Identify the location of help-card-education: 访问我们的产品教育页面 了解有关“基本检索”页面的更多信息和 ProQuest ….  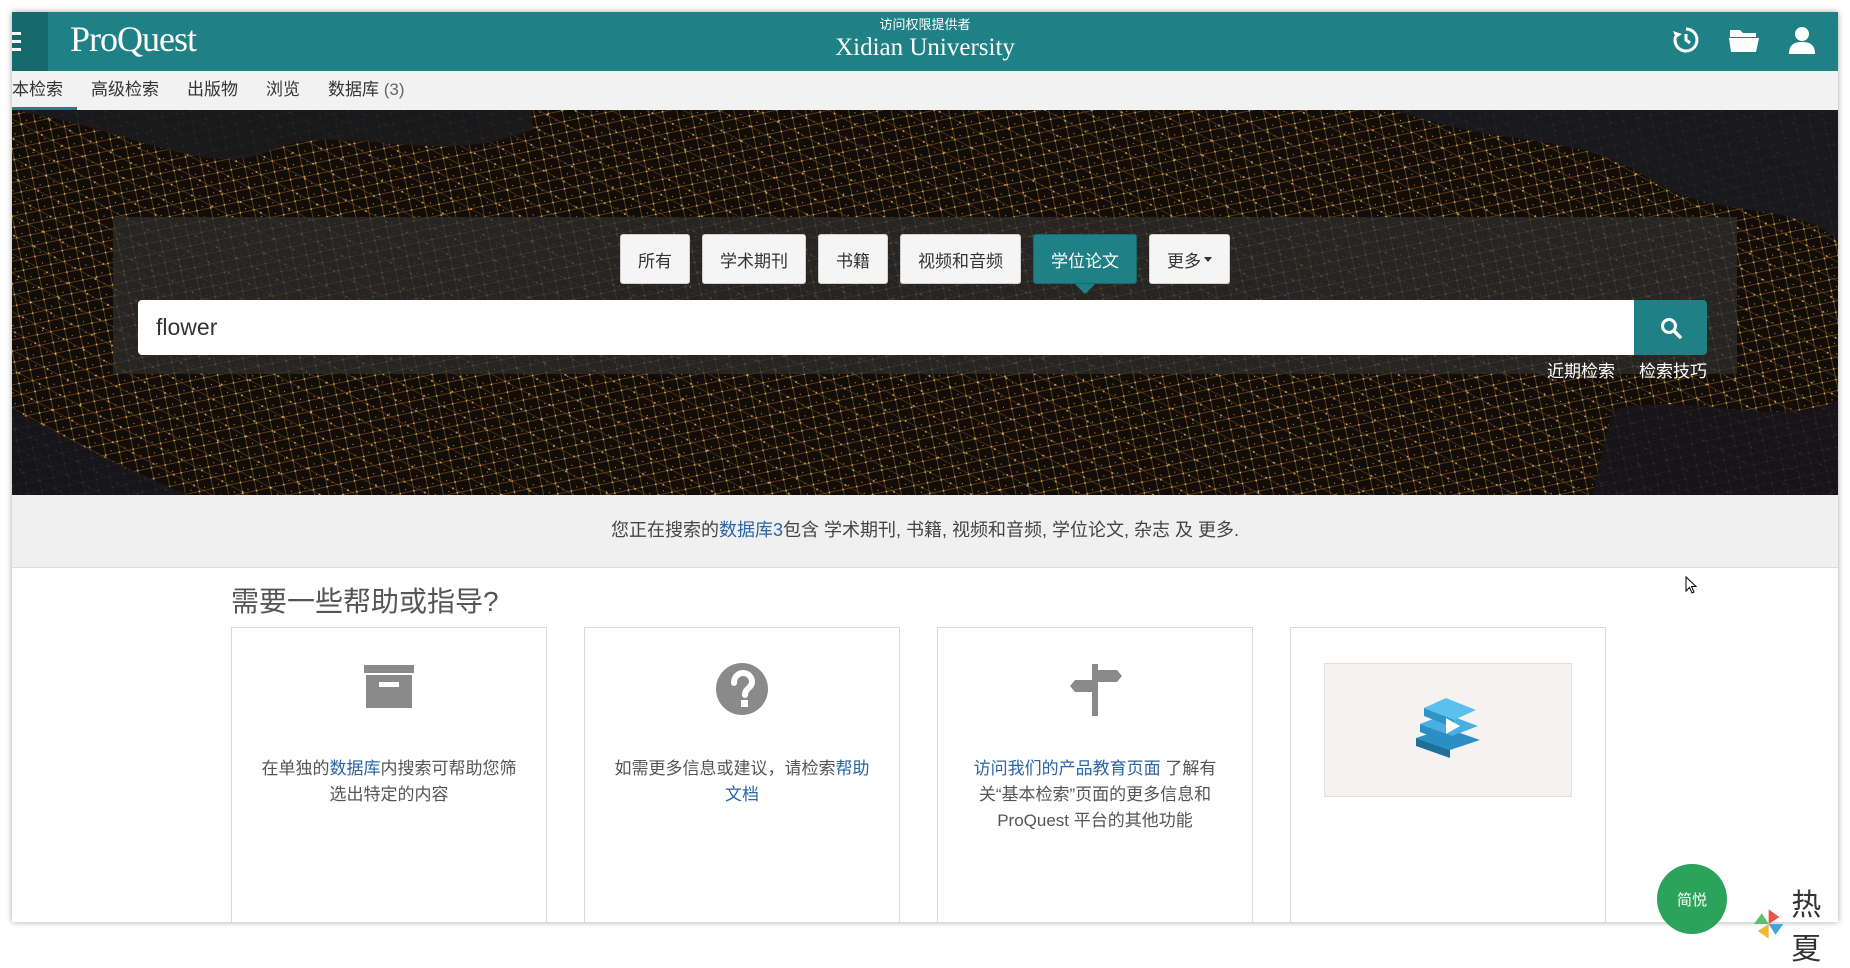
(1095, 774).